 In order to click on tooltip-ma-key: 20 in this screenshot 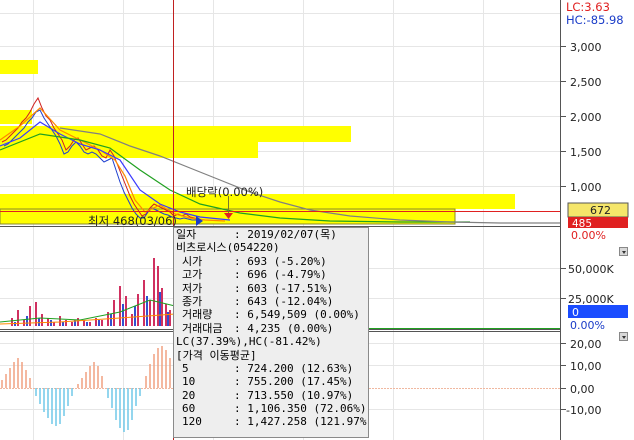, I will do `click(189, 395)`.